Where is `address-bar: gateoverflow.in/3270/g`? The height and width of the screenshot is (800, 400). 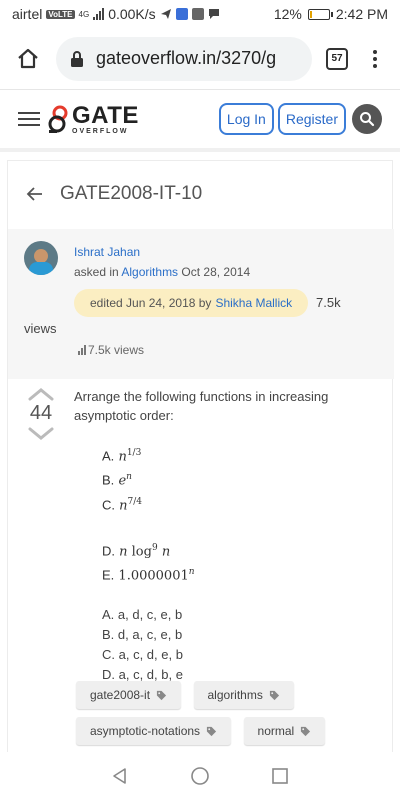 address-bar: gateoverflow.in/3270/g is located at coordinates (184, 58).